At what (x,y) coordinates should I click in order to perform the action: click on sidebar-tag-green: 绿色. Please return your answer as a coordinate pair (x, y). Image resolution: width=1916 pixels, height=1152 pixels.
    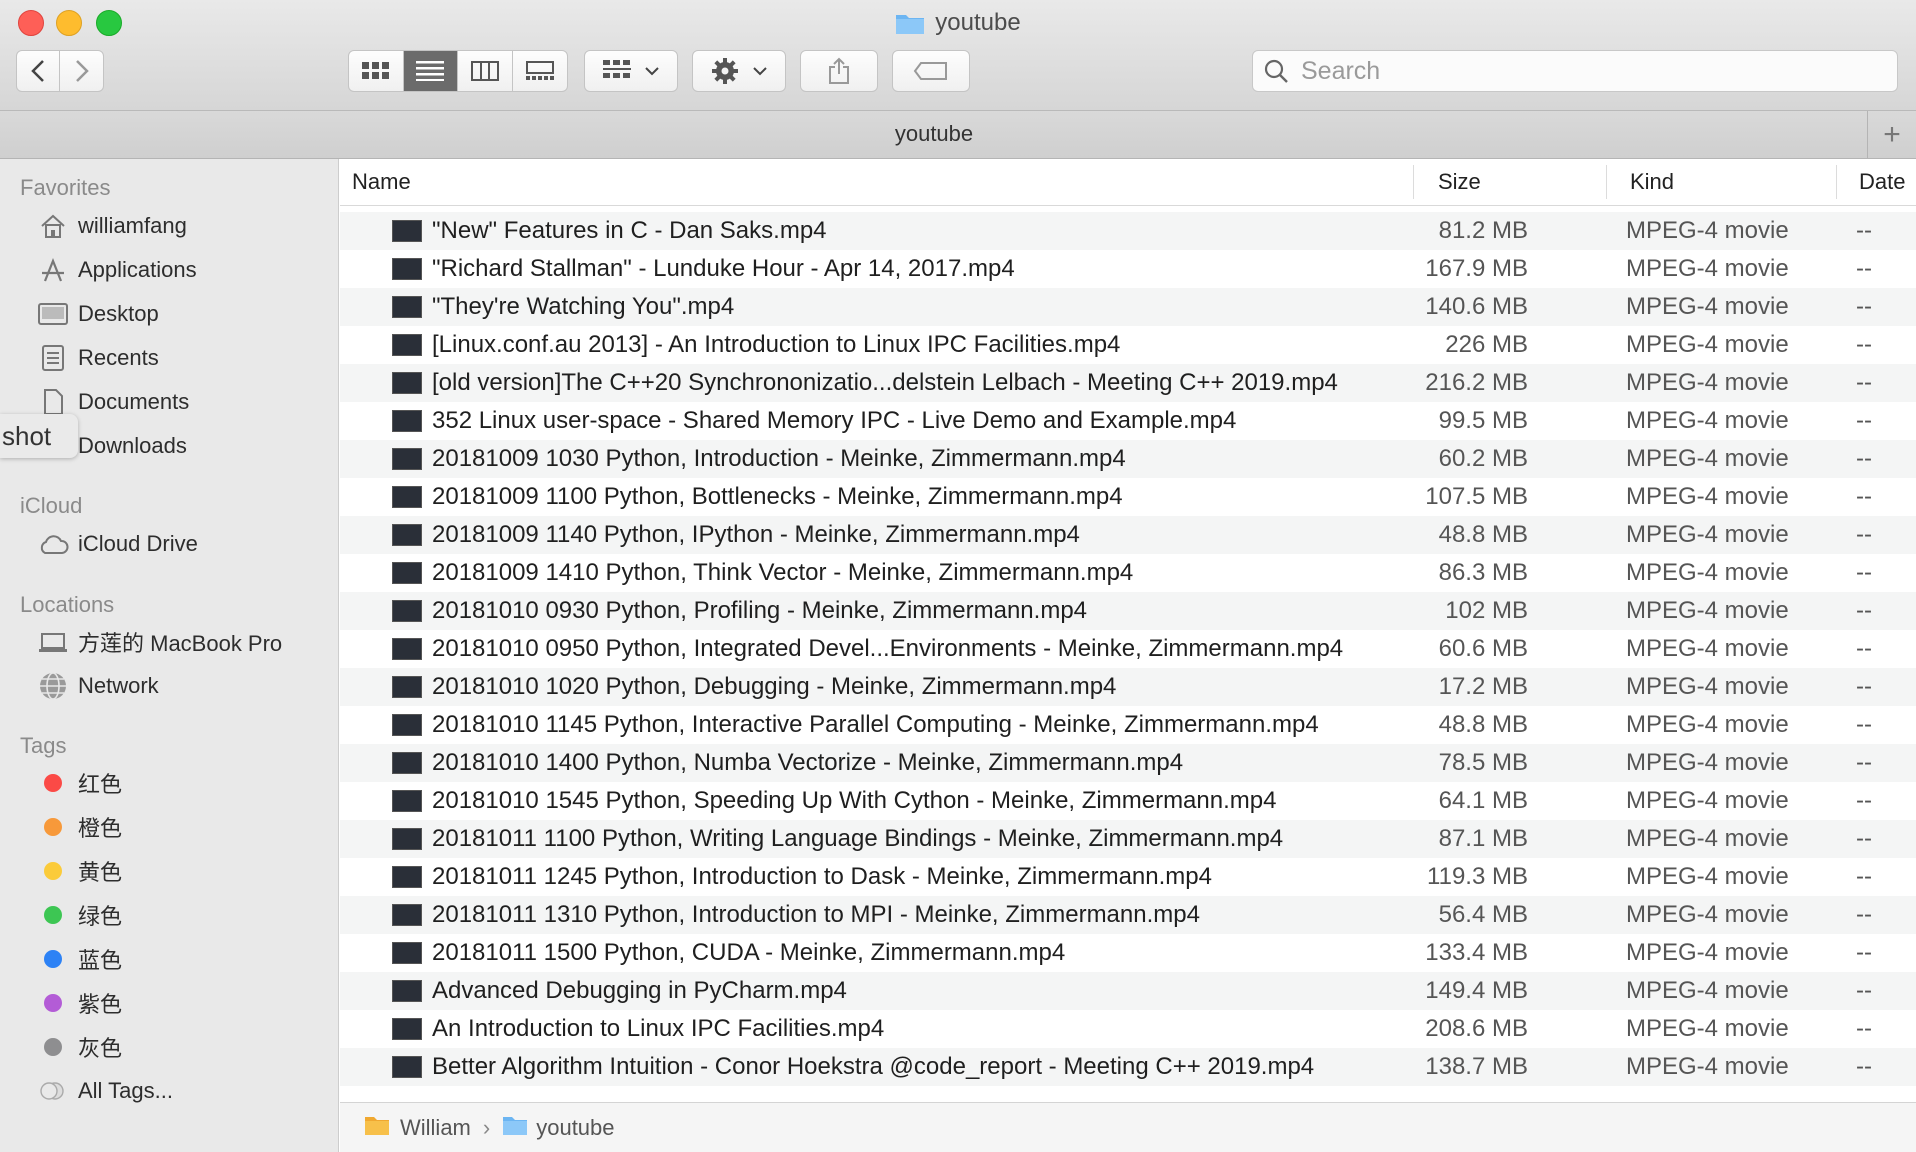
    Looking at the image, I should click on (79, 915).